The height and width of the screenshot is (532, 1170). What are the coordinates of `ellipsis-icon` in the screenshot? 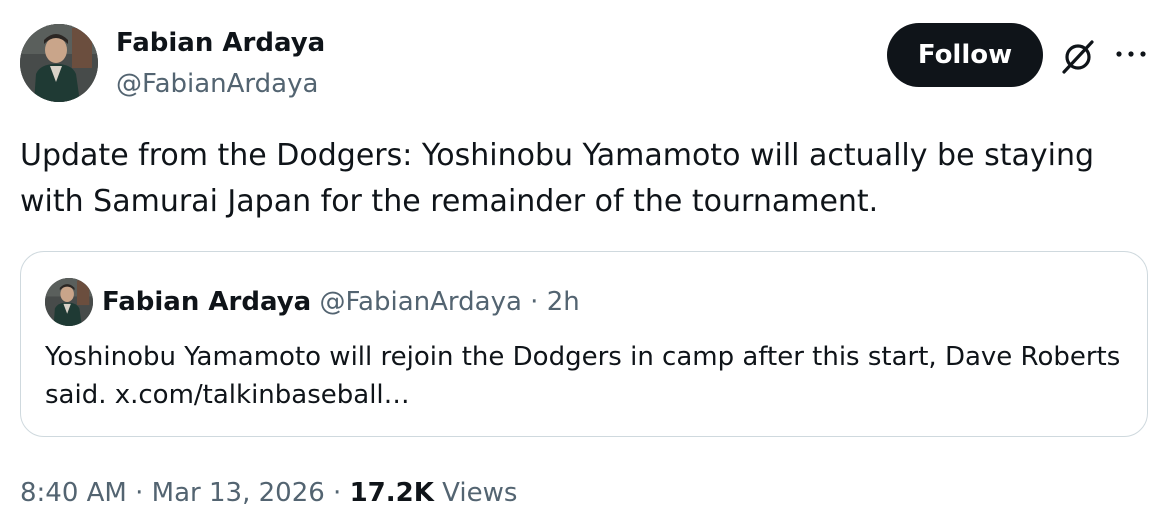 It's located at (1131, 54).